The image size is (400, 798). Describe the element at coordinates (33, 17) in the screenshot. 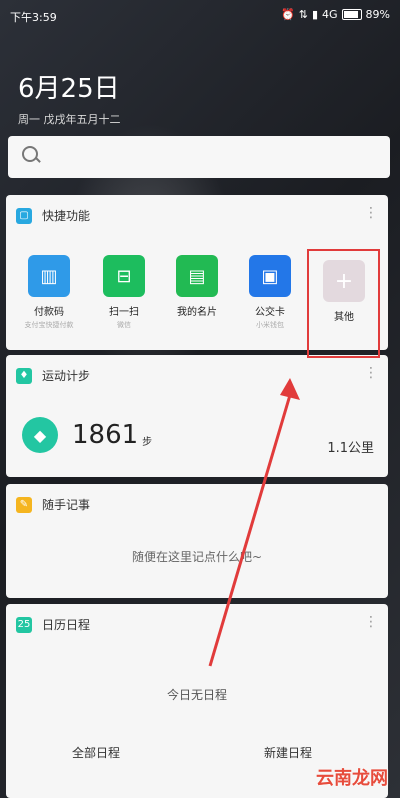

I see `status-time: 下午3:59` at that location.